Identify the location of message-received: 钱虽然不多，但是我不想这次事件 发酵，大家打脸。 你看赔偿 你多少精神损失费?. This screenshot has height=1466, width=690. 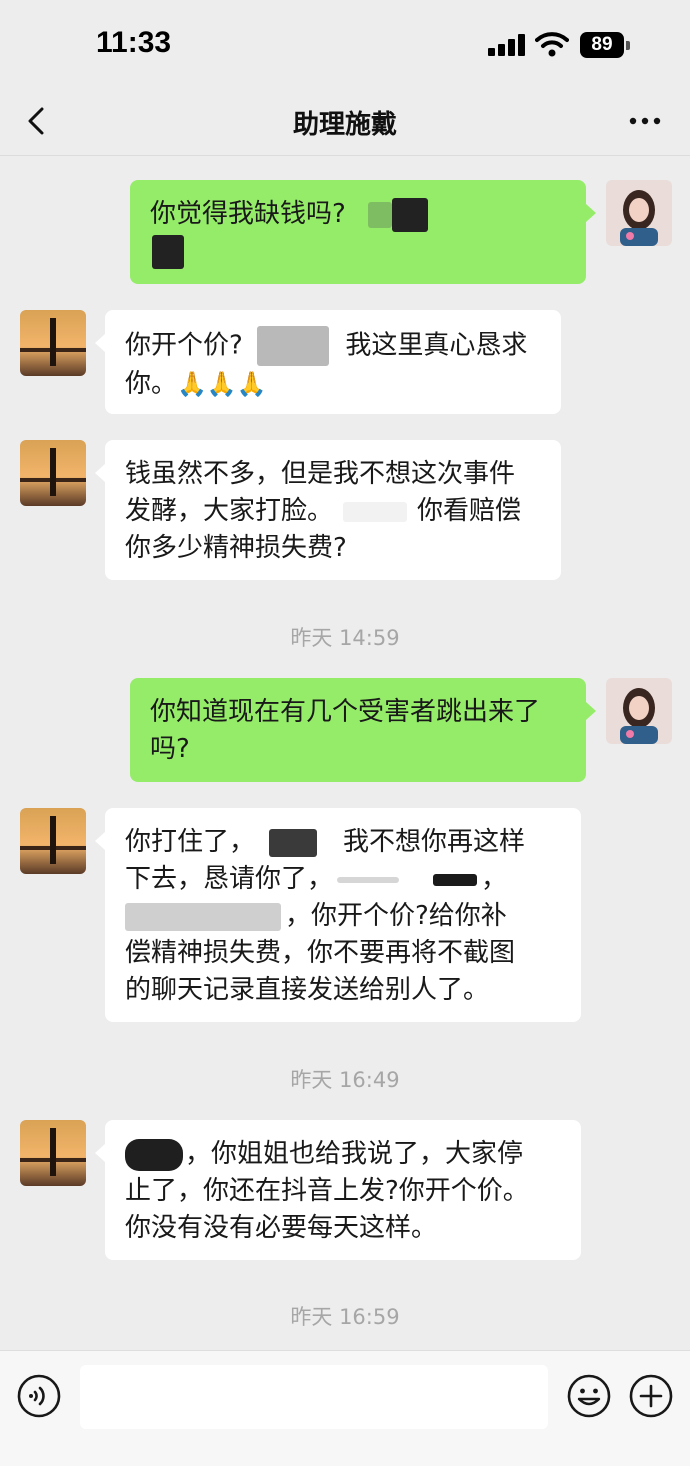
(328, 510).